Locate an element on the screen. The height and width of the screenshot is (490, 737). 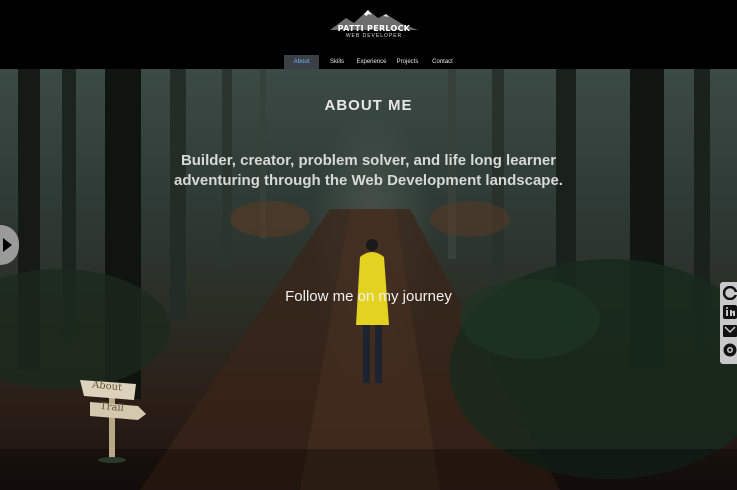
nav-experience: Experience is located at coordinates (371, 62).